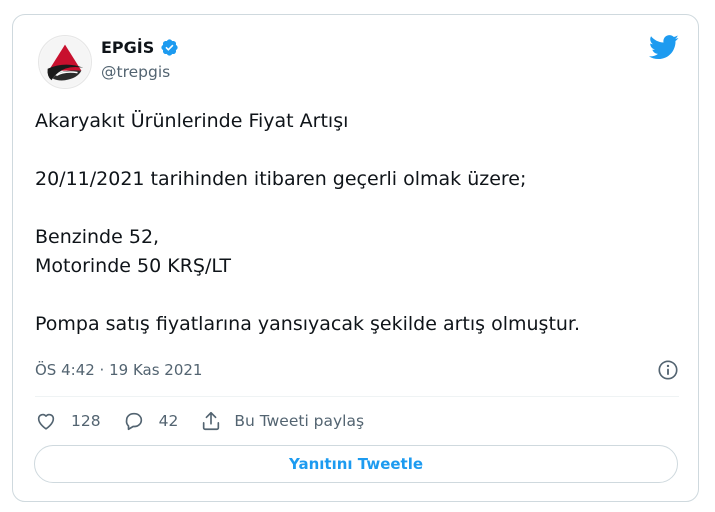 This screenshot has height=512, width=715. I want to click on like-button: 128, so click(68, 421).